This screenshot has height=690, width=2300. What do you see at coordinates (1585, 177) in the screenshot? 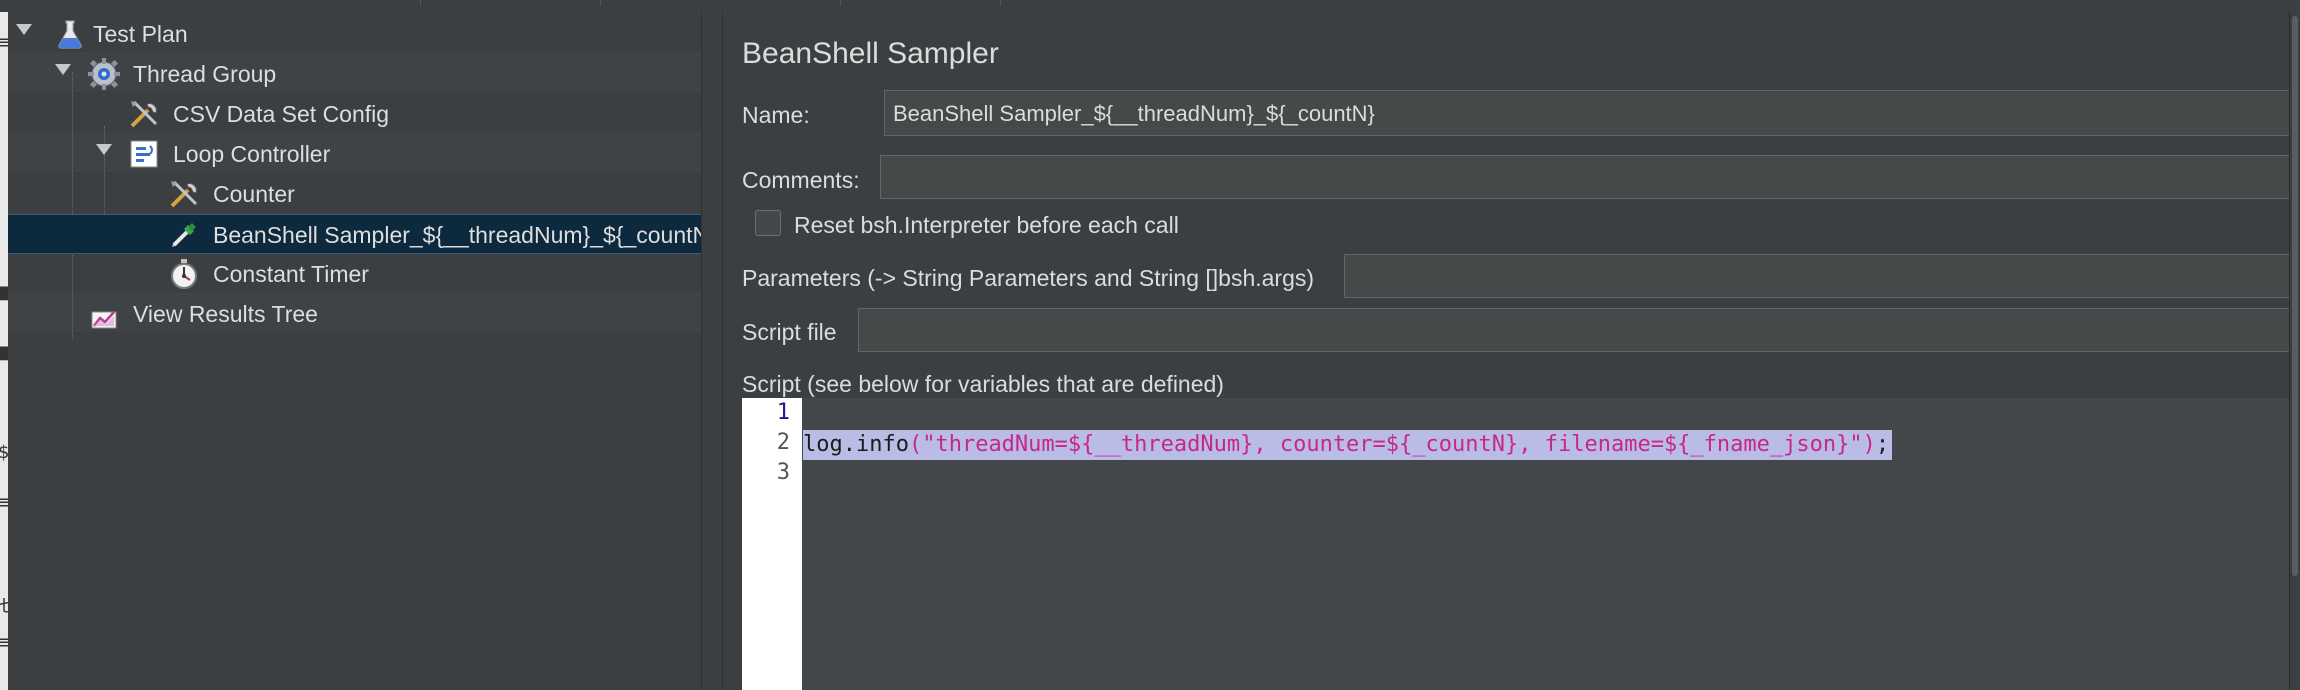
I see `comments-field` at bounding box center [1585, 177].